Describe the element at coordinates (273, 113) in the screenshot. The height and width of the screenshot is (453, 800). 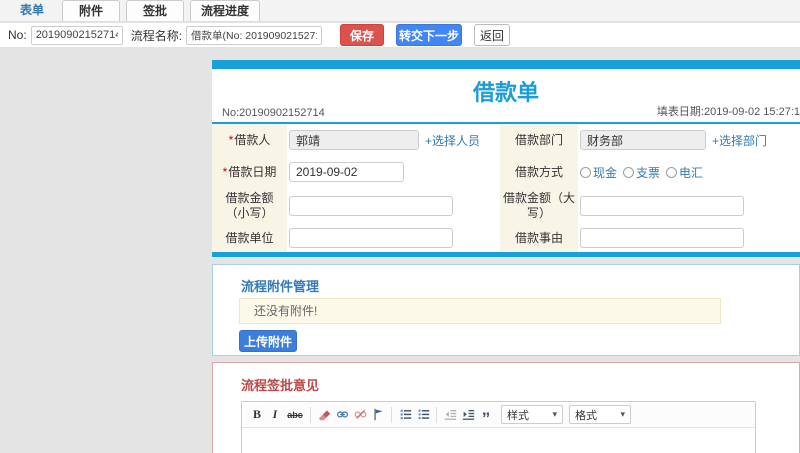
I see `form-no-text: No:20190902152714` at that location.